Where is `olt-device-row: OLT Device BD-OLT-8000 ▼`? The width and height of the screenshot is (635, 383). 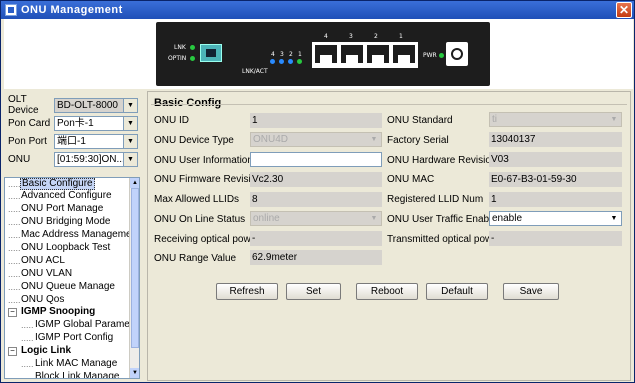
olt-device-row: OLT Device BD-OLT-8000 ▼ is located at coordinates (74, 105).